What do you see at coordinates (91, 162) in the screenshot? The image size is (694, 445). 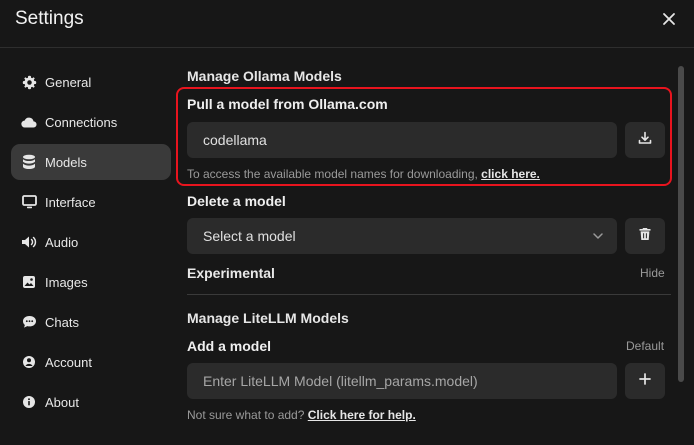 I see `sidebar-item-models: Models` at bounding box center [91, 162].